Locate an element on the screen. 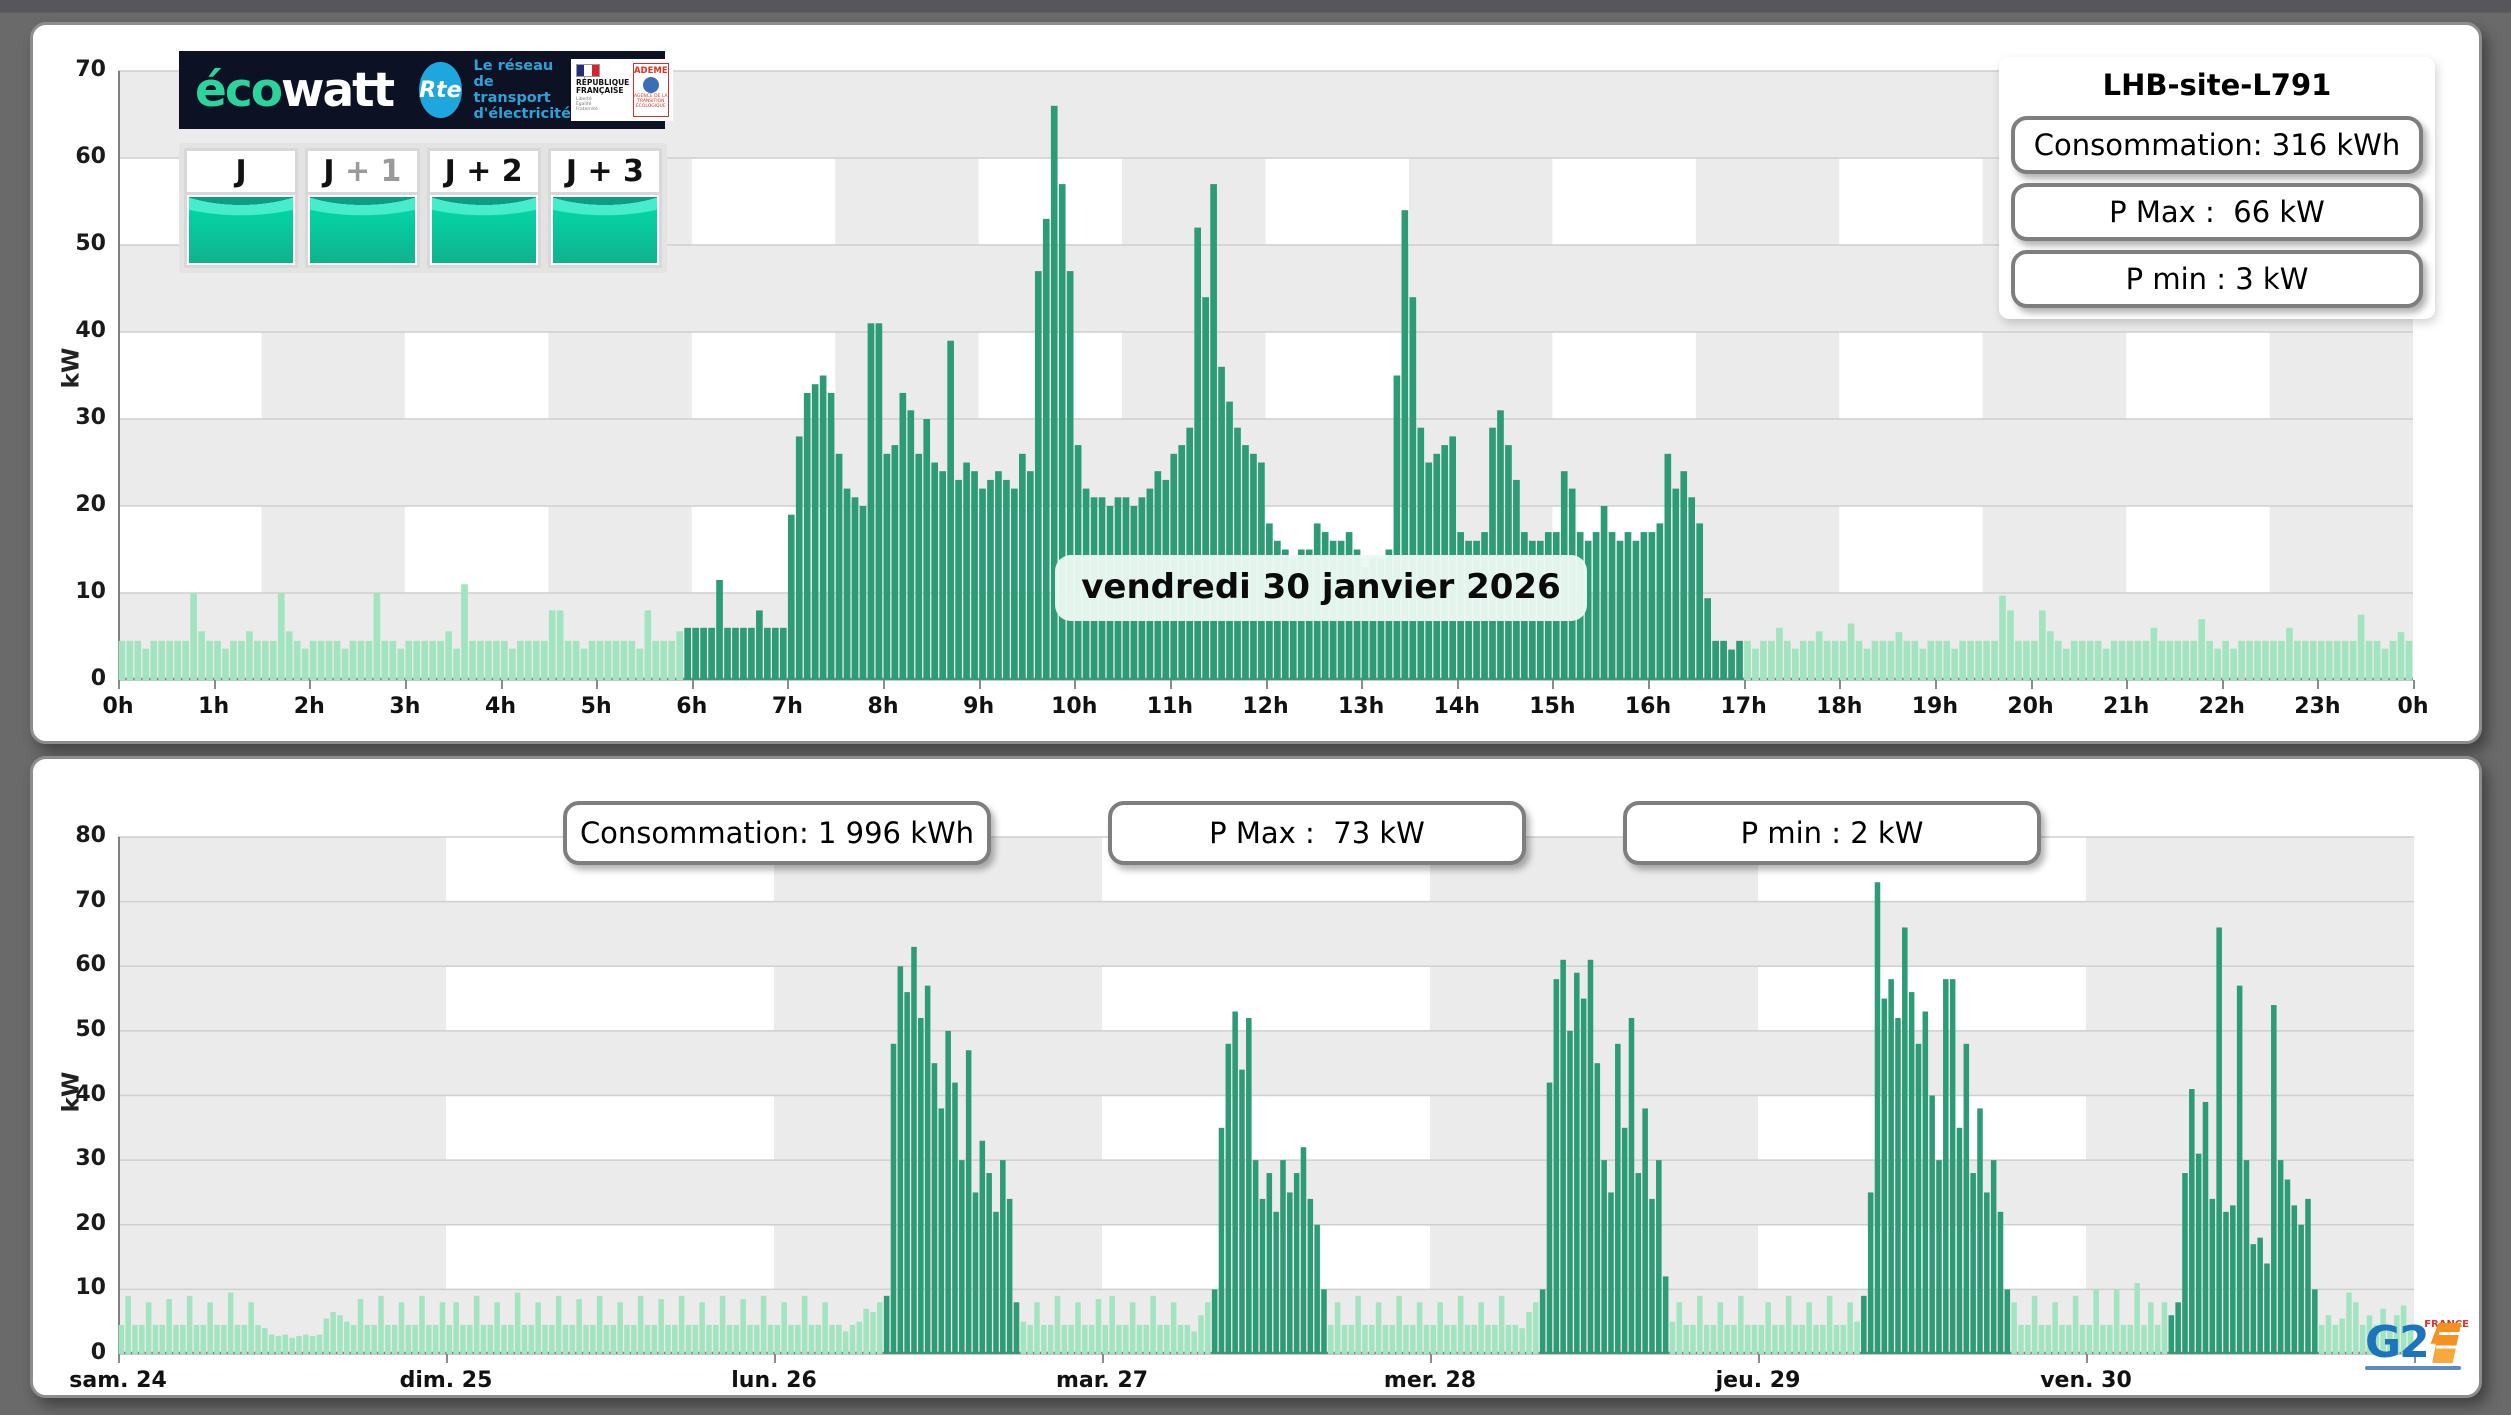  x-tick-label-hour: 1h is located at coordinates (214, 706).